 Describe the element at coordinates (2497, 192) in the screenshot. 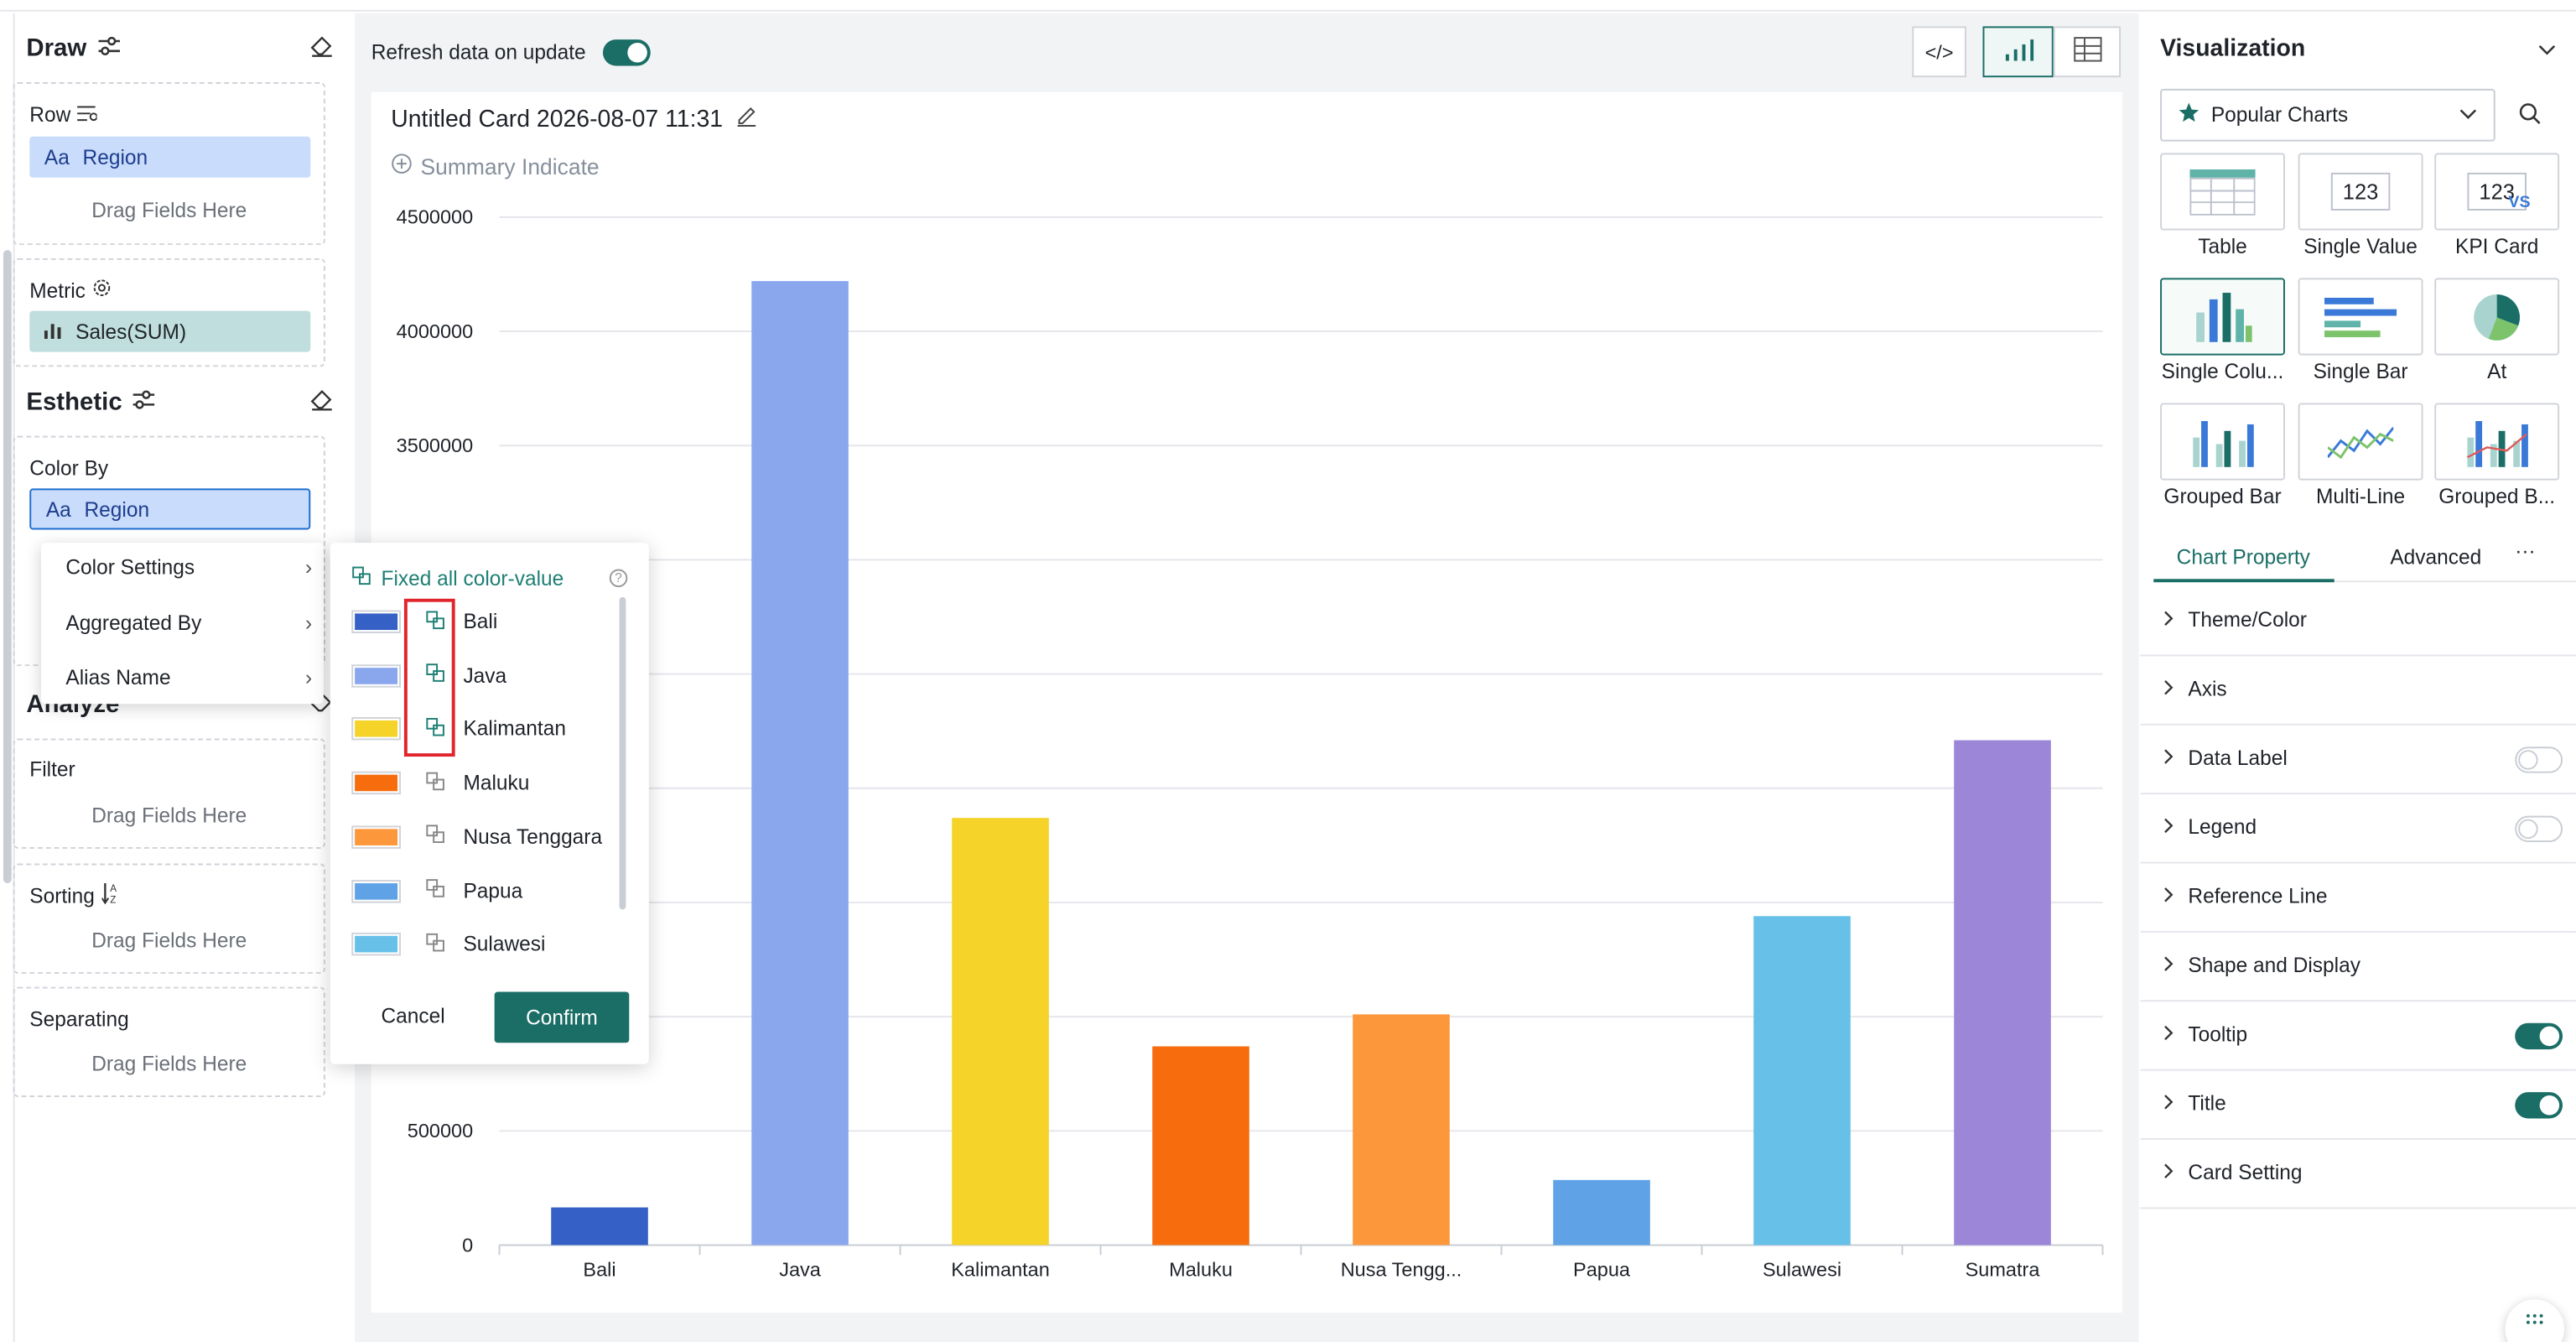

I see `chart-type-kpi-card: 123 VS` at that location.